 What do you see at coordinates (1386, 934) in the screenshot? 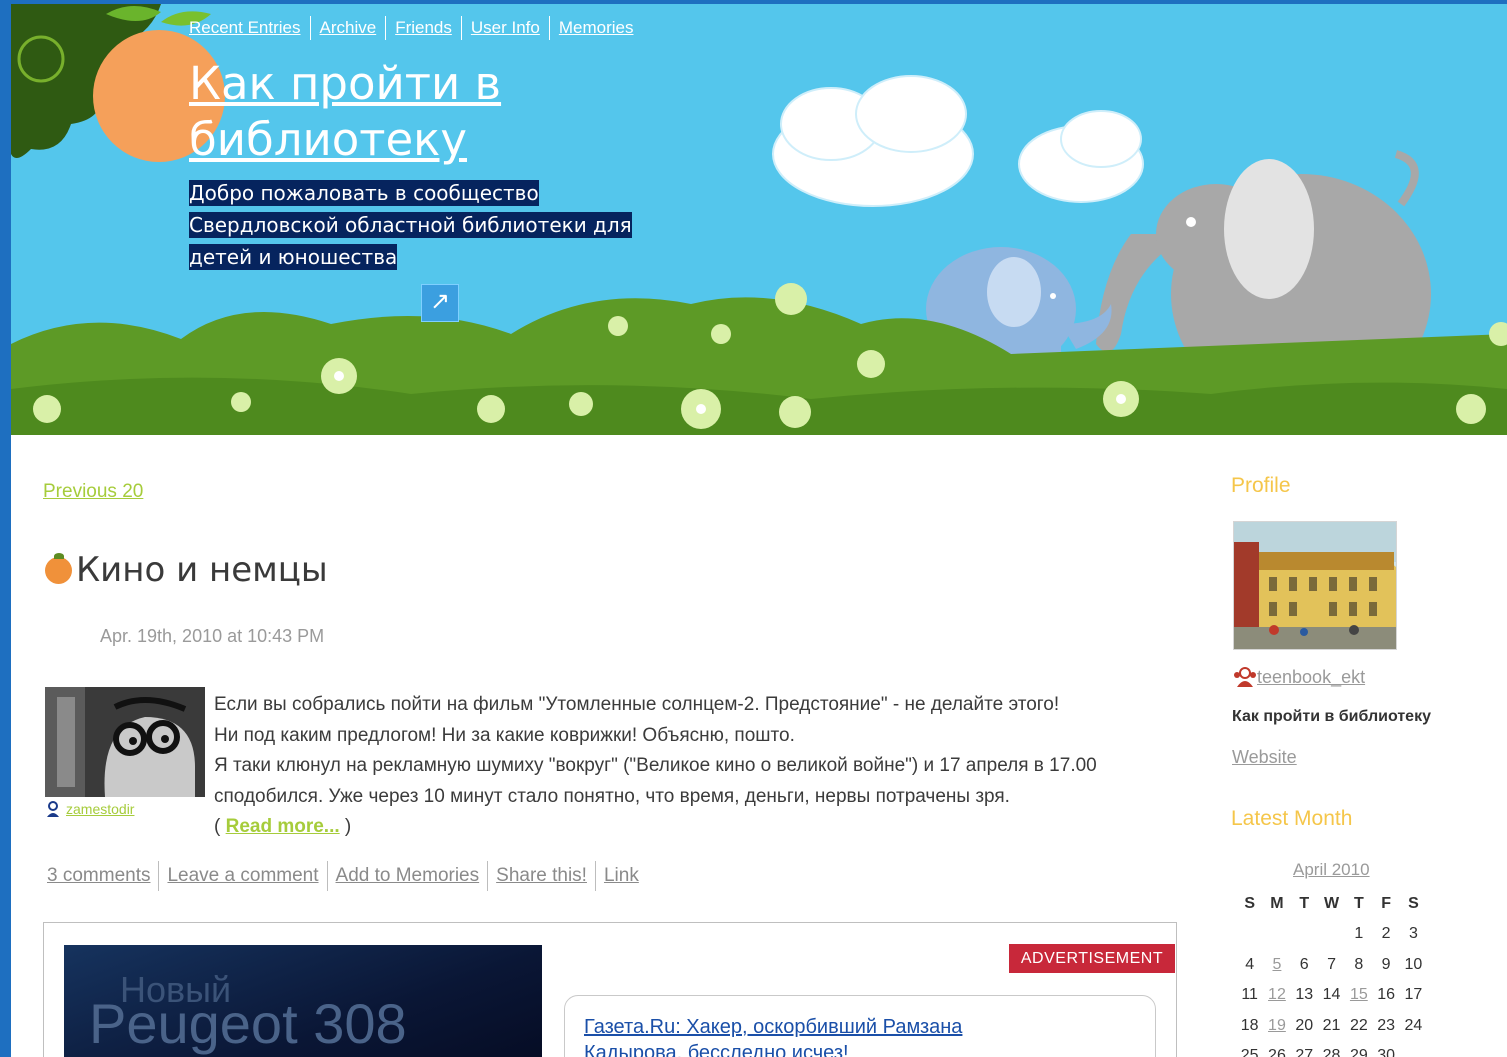
I see `calendar-day: 2` at bounding box center [1386, 934].